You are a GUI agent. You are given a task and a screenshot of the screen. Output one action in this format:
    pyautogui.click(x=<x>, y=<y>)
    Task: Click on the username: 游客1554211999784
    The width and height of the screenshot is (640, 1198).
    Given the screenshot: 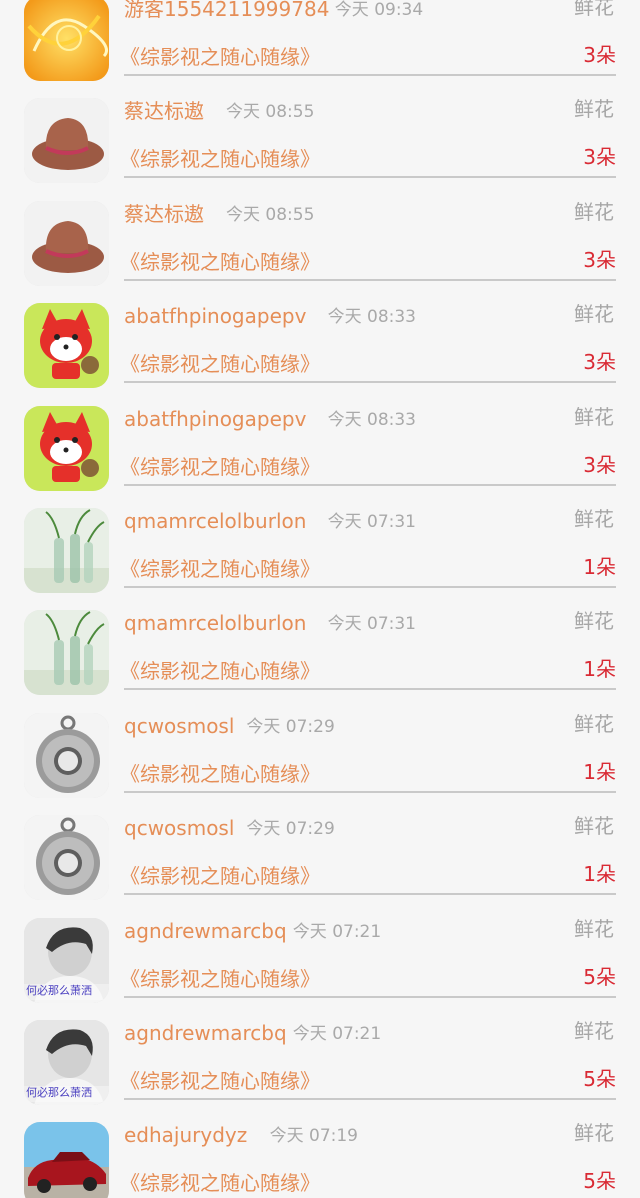 What is the action you would take?
    pyautogui.click(x=226, y=11)
    